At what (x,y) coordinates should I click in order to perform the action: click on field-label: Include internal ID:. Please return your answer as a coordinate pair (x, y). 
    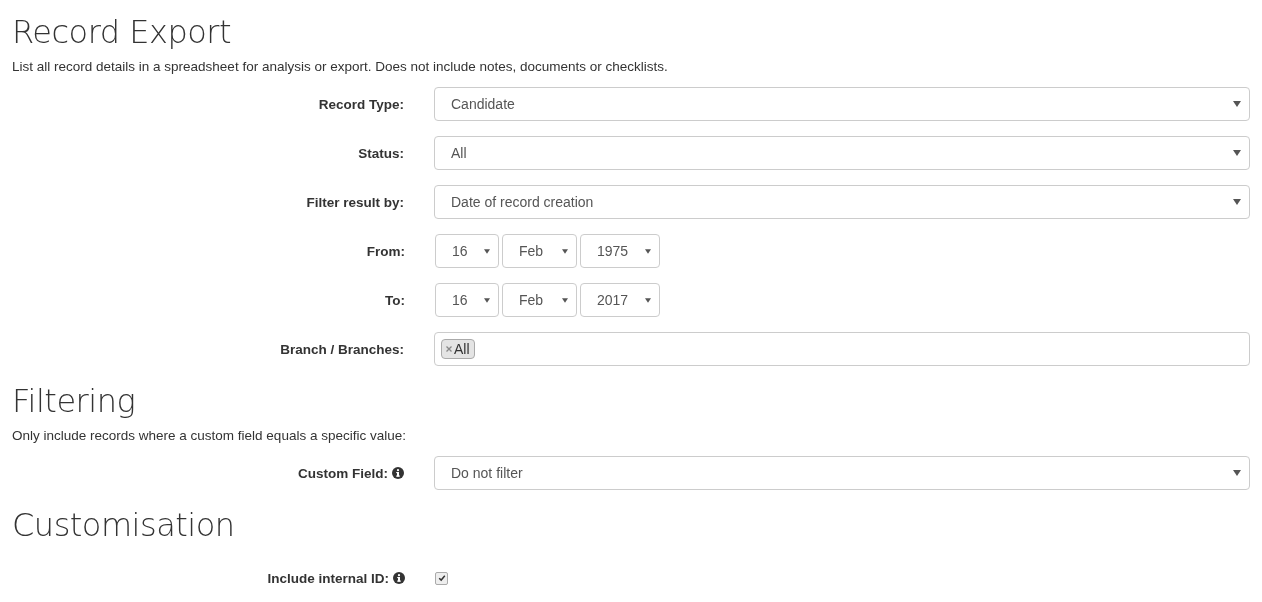
    Looking at the image, I should click on (328, 578).